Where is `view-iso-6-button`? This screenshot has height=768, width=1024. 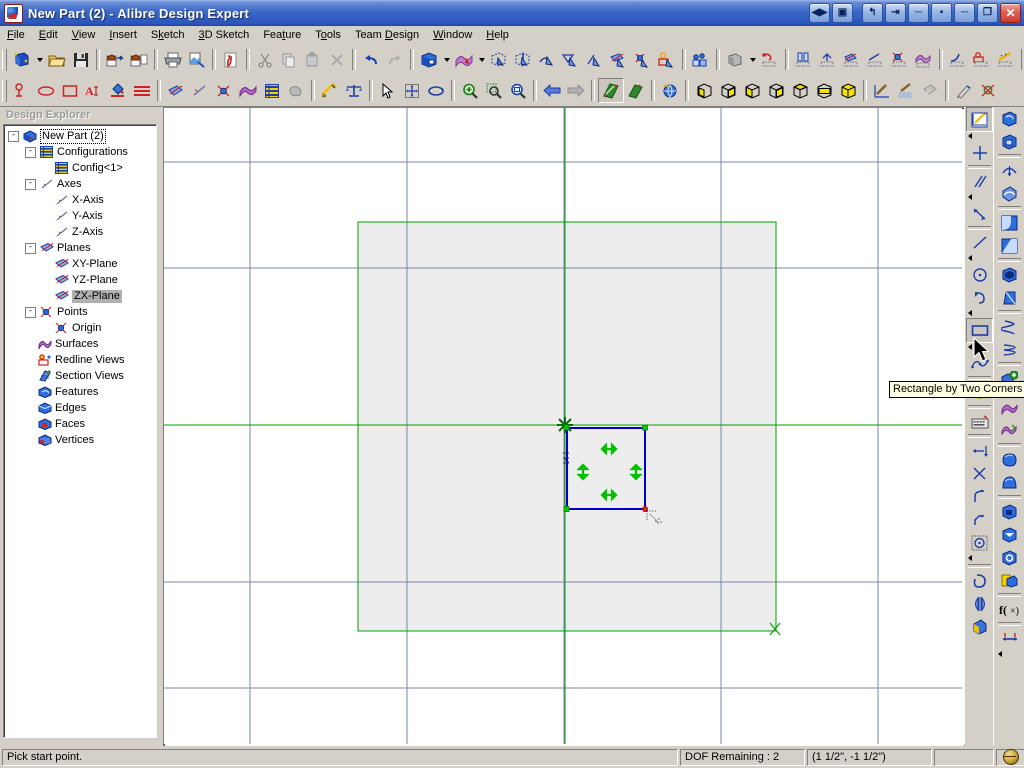 view-iso-6-button is located at coordinates (824, 90).